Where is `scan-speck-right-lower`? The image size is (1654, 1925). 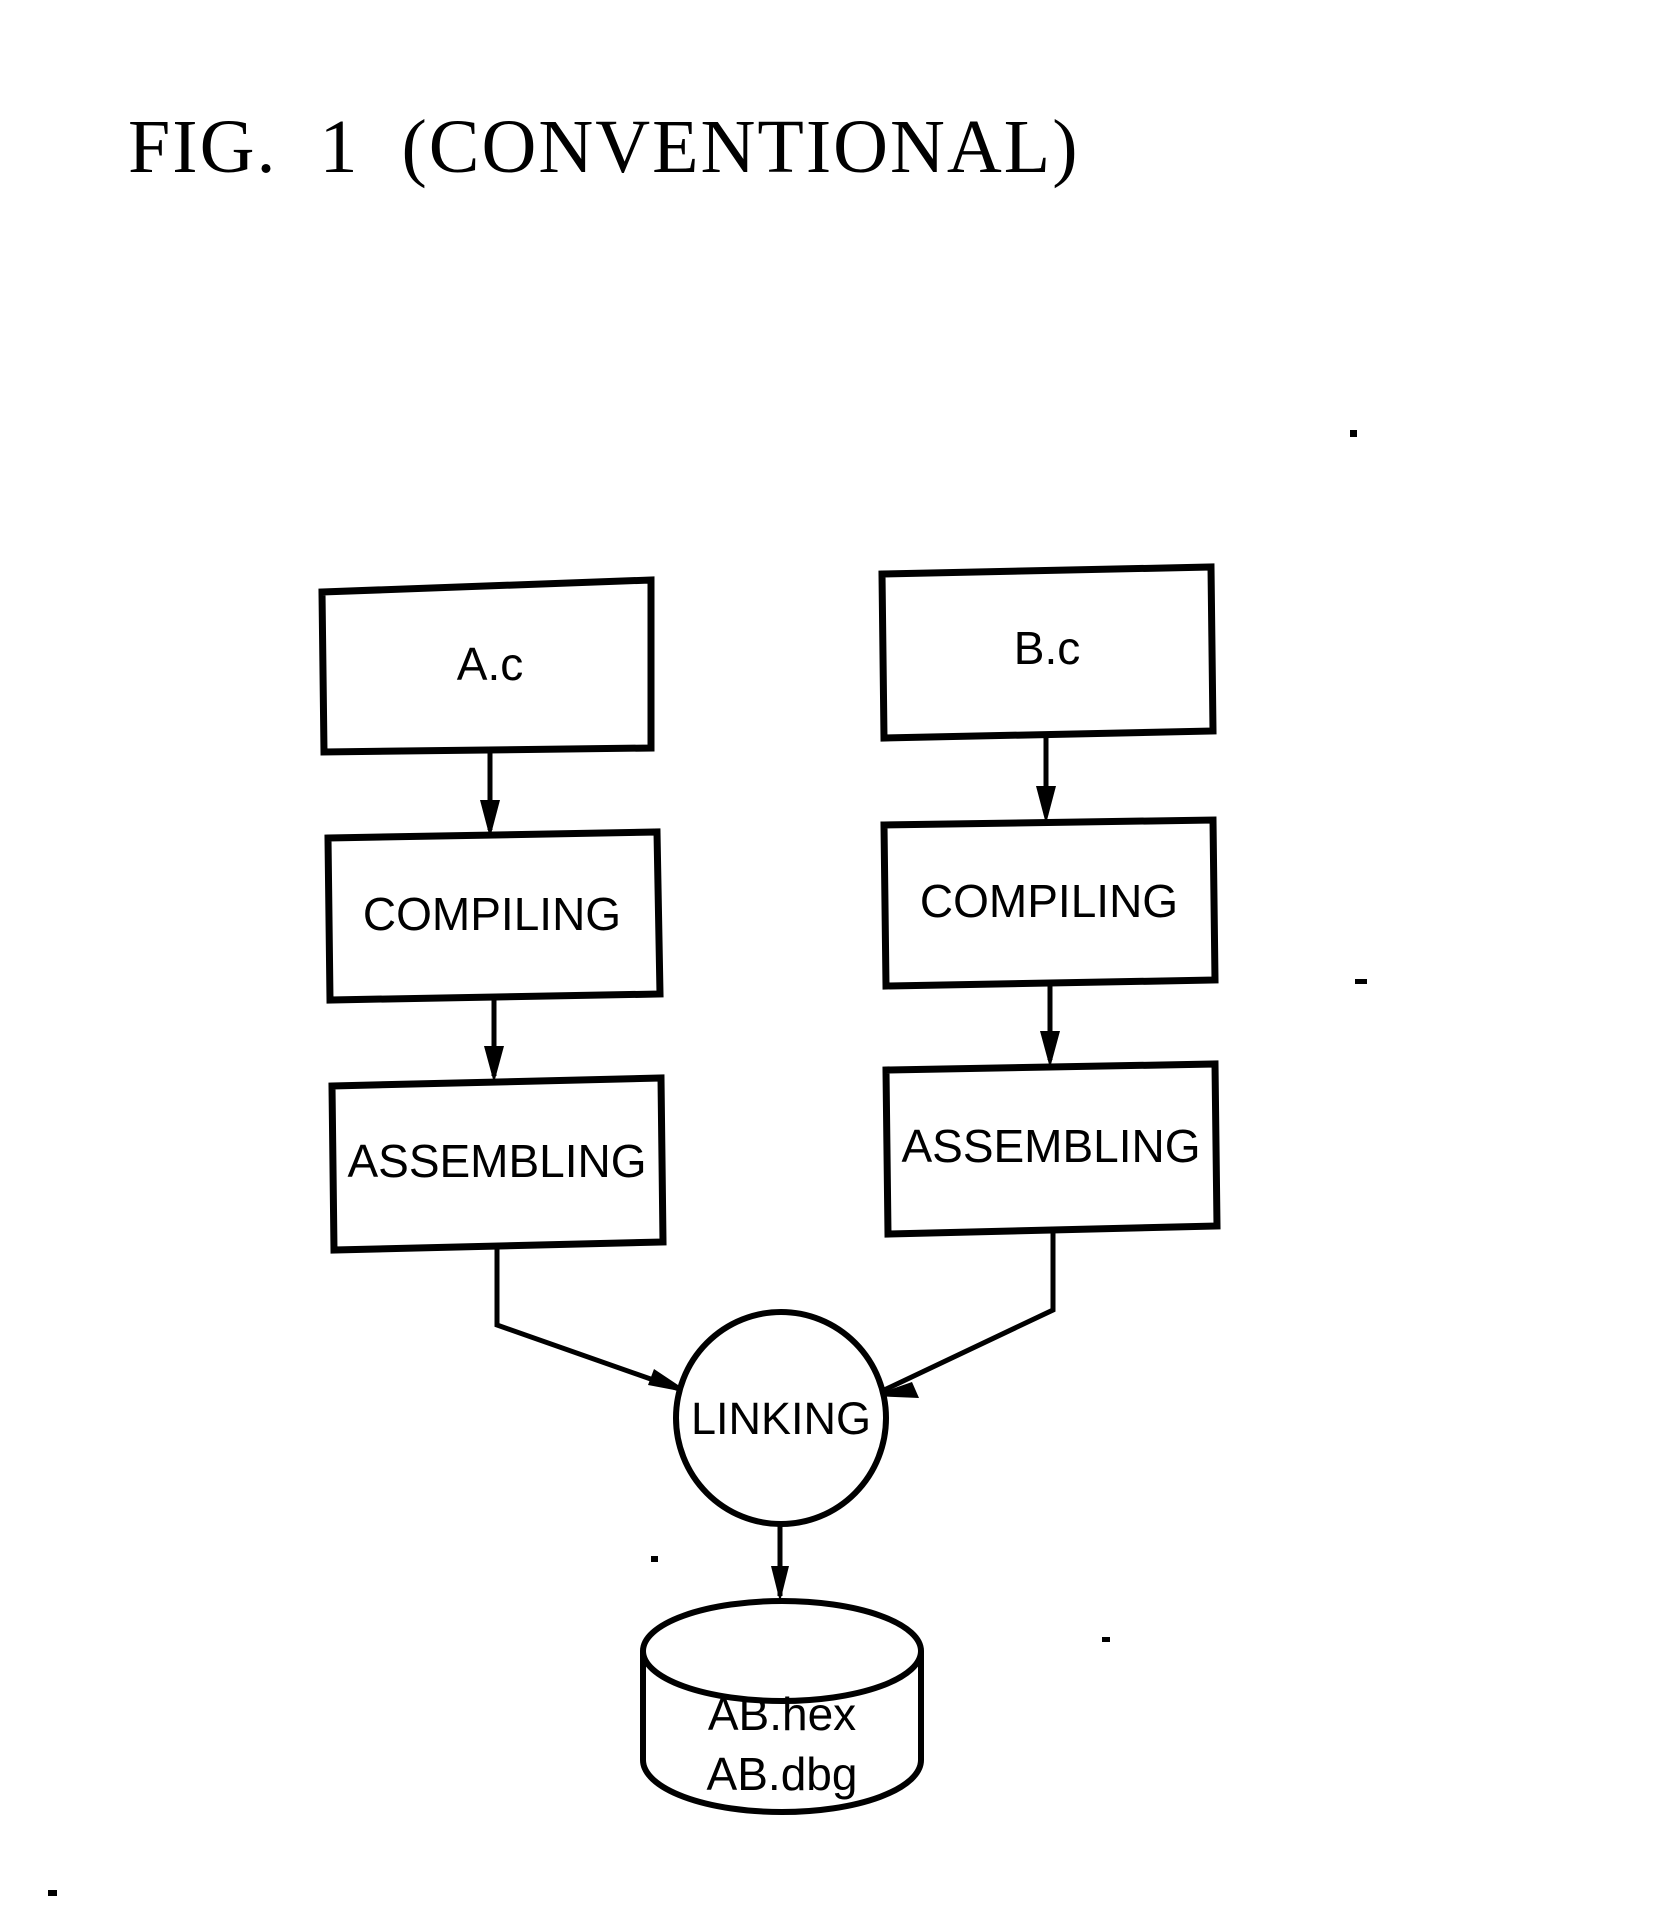 scan-speck-right-lower is located at coordinates (1361, 981).